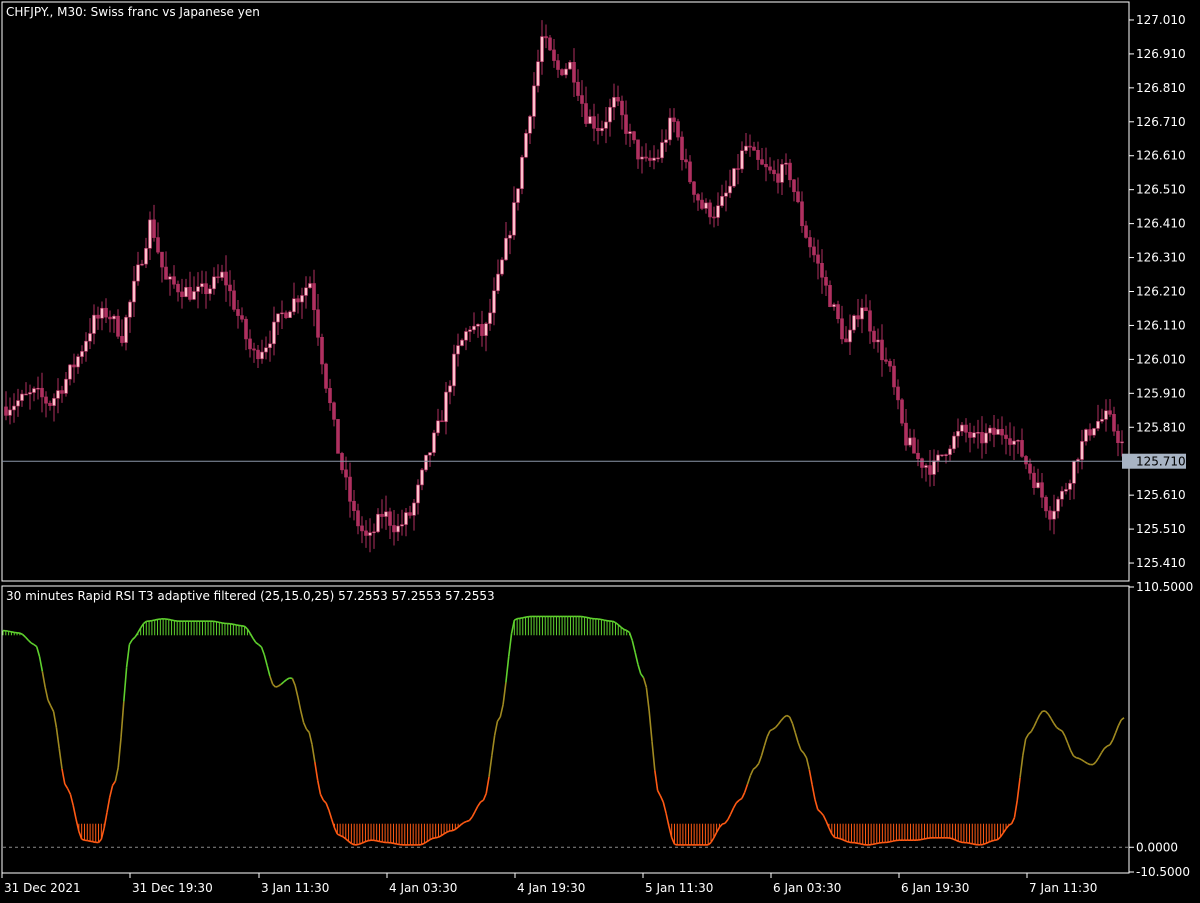  Describe the element at coordinates (1161, 224) in the screenshot. I see `price-tick-label: 126.410` at that location.